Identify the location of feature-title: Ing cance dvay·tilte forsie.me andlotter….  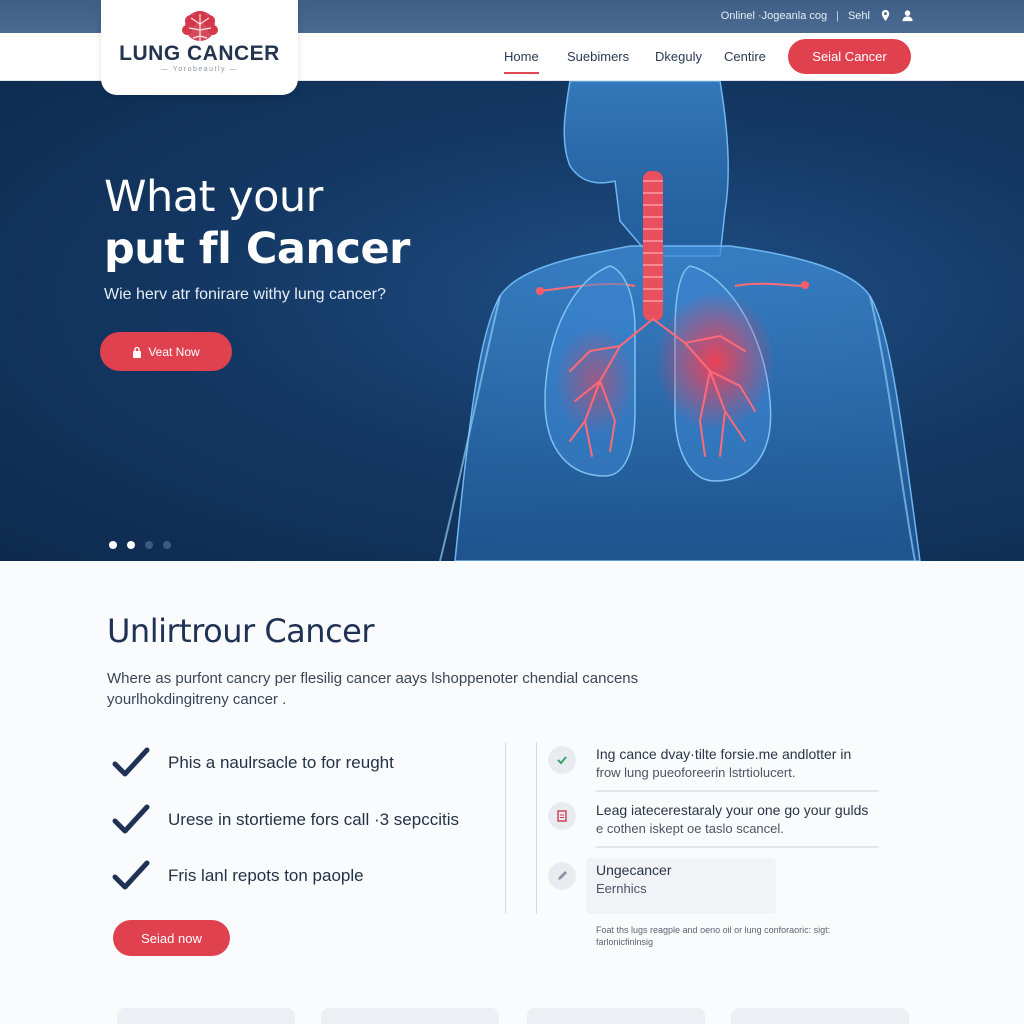
(724, 754).